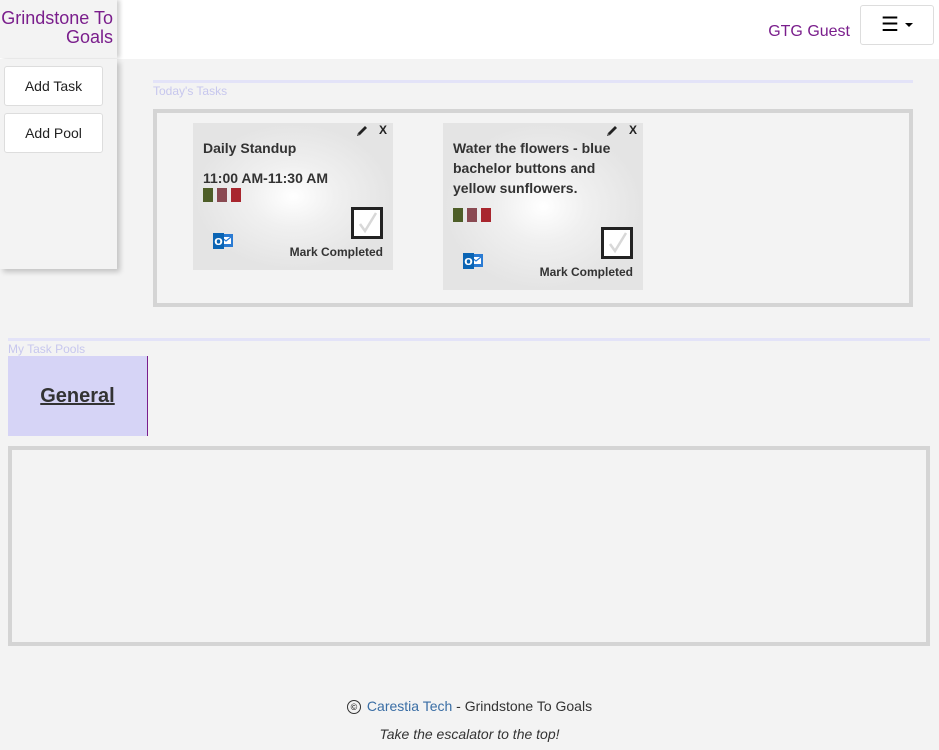 Image resolution: width=939 pixels, height=750 pixels. Describe the element at coordinates (47, 349) in the screenshot. I see `pools-section-label: My Task Pools` at that location.